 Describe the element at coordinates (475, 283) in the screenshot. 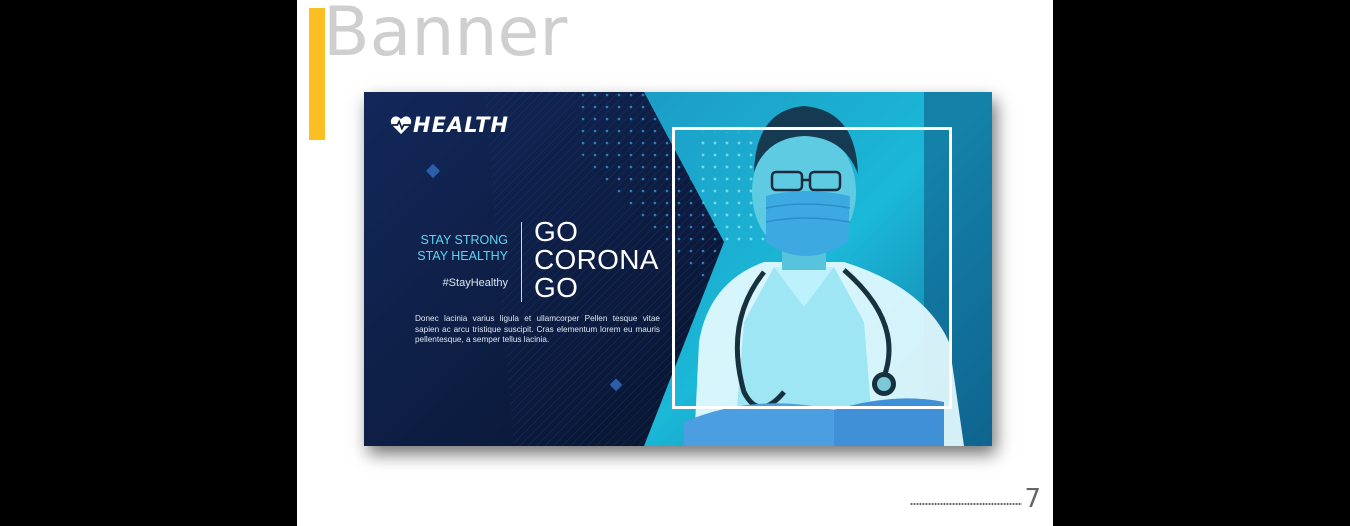

I see `hashtag: #StayHealthy` at that location.